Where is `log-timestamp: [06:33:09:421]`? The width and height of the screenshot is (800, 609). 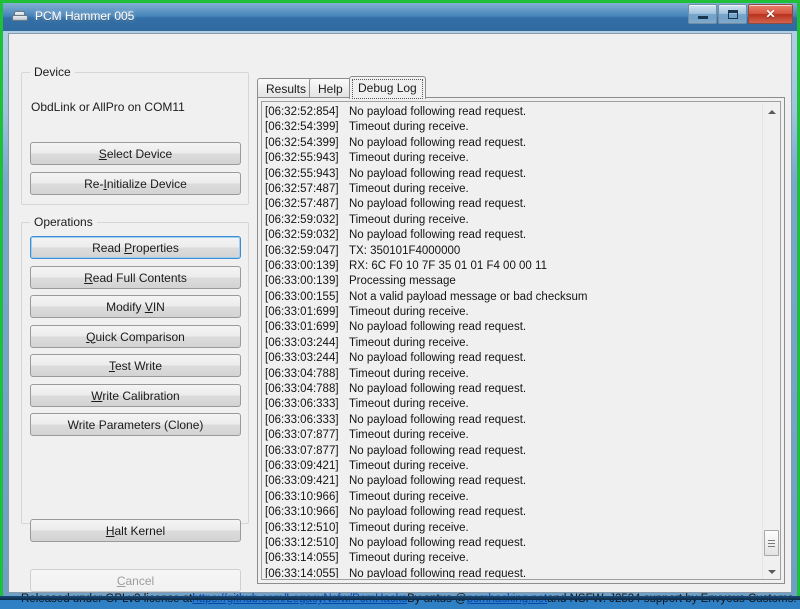 log-timestamp: [06:33:09:421] is located at coordinates (302, 465).